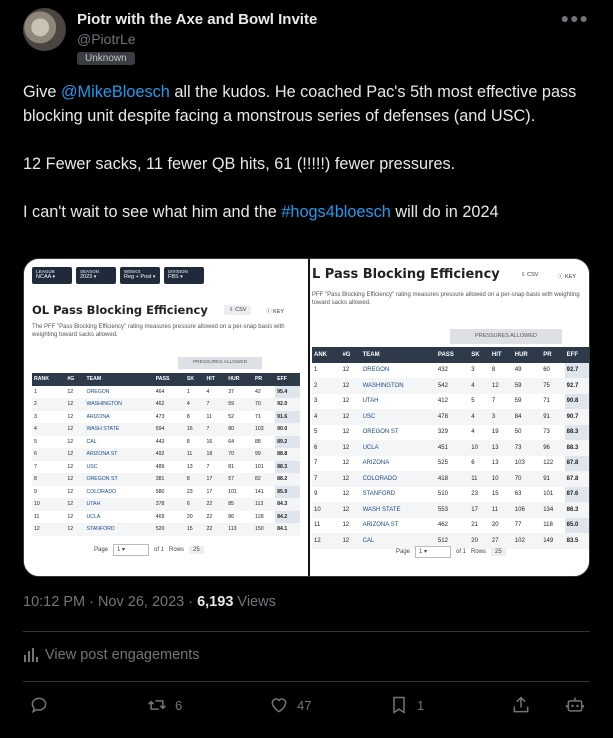 The image size is (613, 738). I want to click on column-header: RANK, so click(49, 379).